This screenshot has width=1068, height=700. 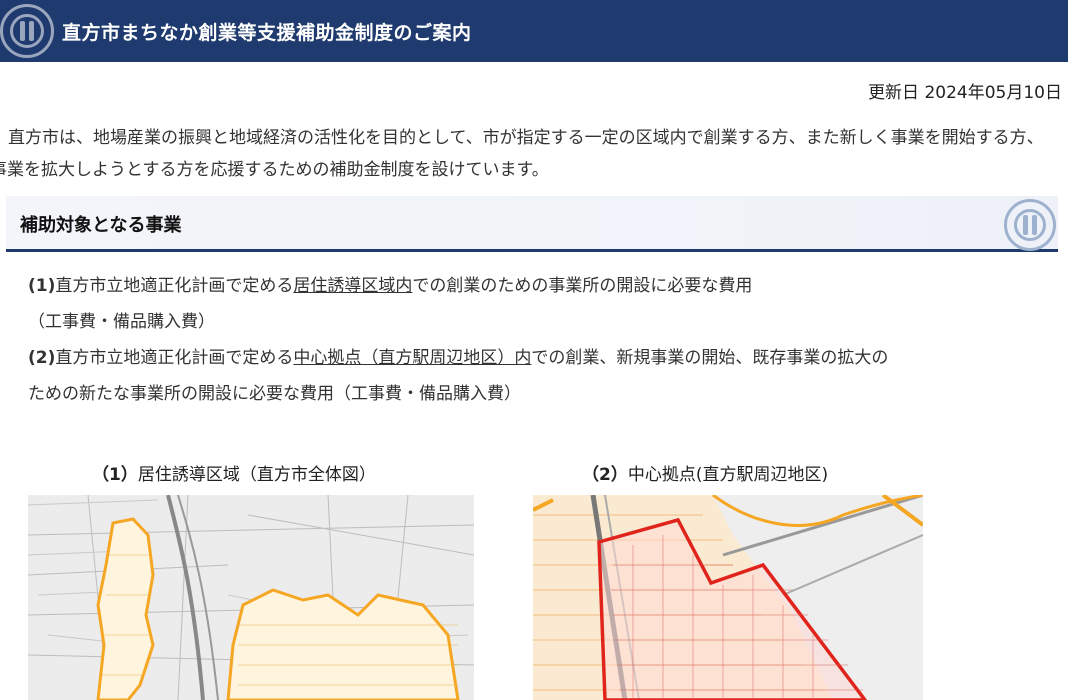 What do you see at coordinates (605, 475) in the screenshot?
I see `map-number: （2）` at bounding box center [605, 475].